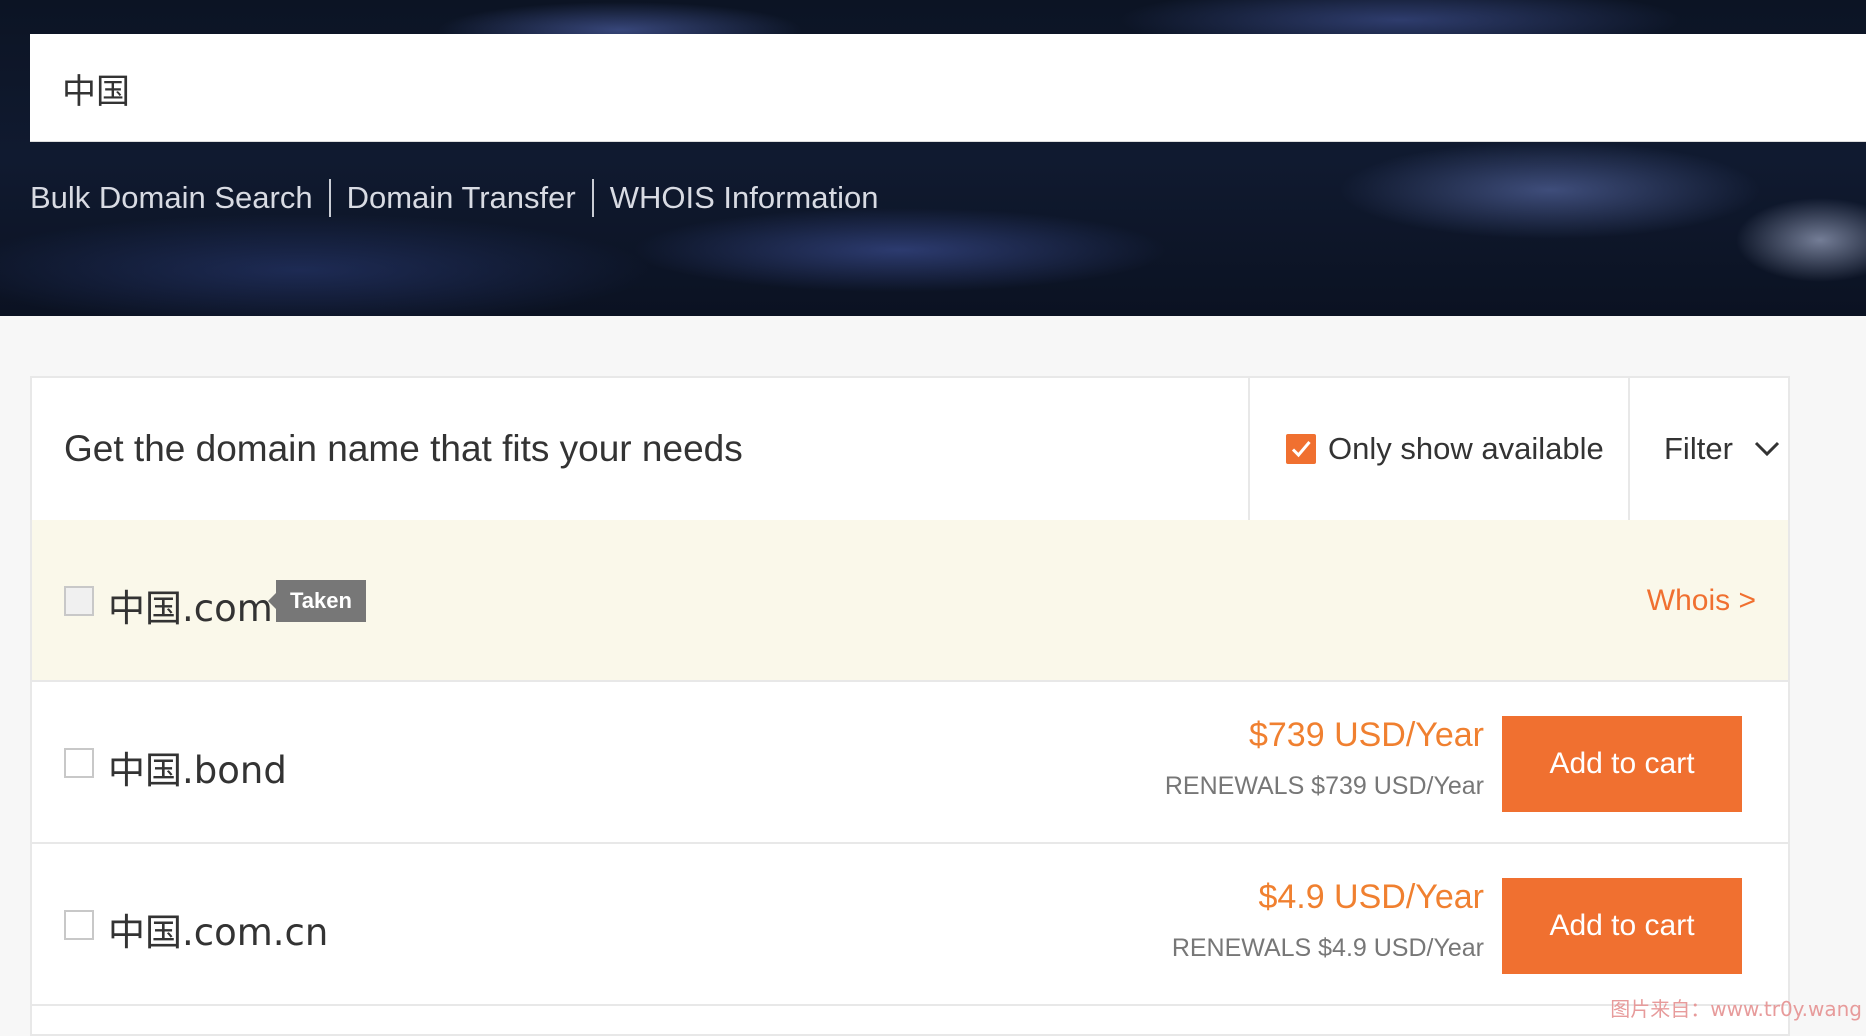 Image resolution: width=1866 pixels, height=1036 pixels. Describe the element at coordinates (317, 601) in the screenshot. I see `taken-badge: Taken` at that location.